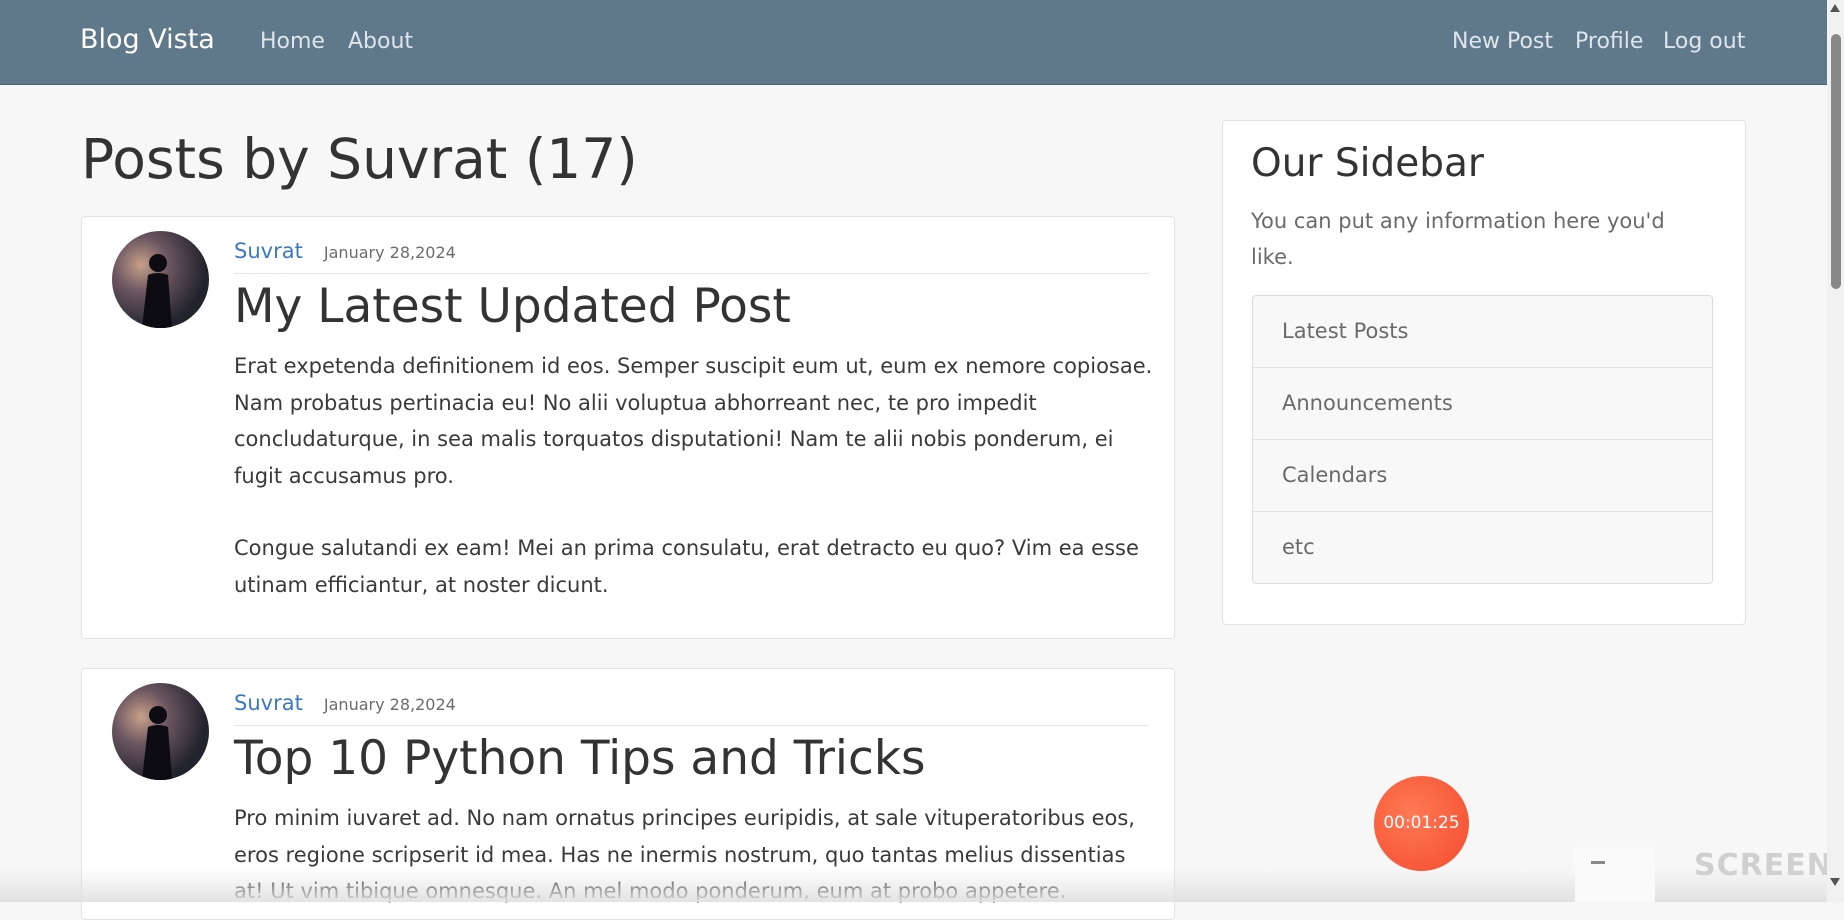 This screenshot has height=920, width=1844. I want to click on page-title: Posts by Suvrat (17), so click(359, 159).